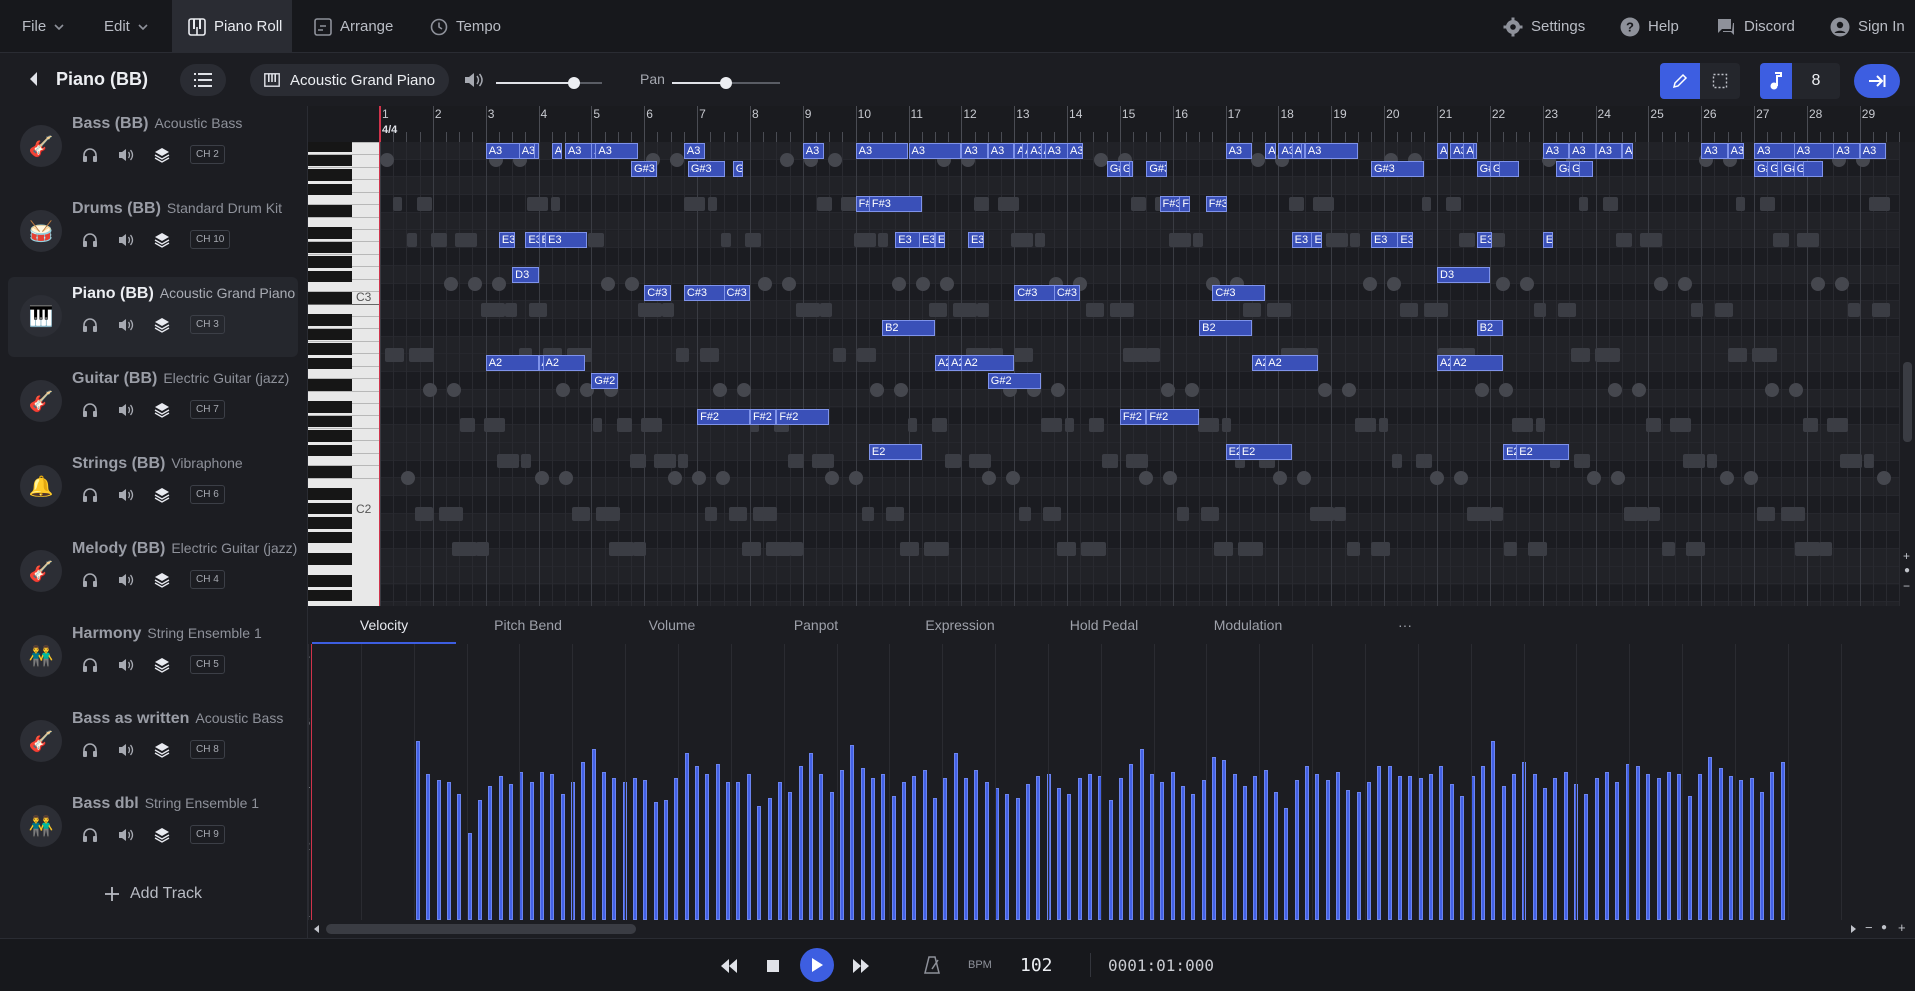 The width and height of the screenshot is (1915, 991). What do you see at coordinates (604, 381) in the screenshot?
I see `note: G#2` at bounding box center [604, 381].